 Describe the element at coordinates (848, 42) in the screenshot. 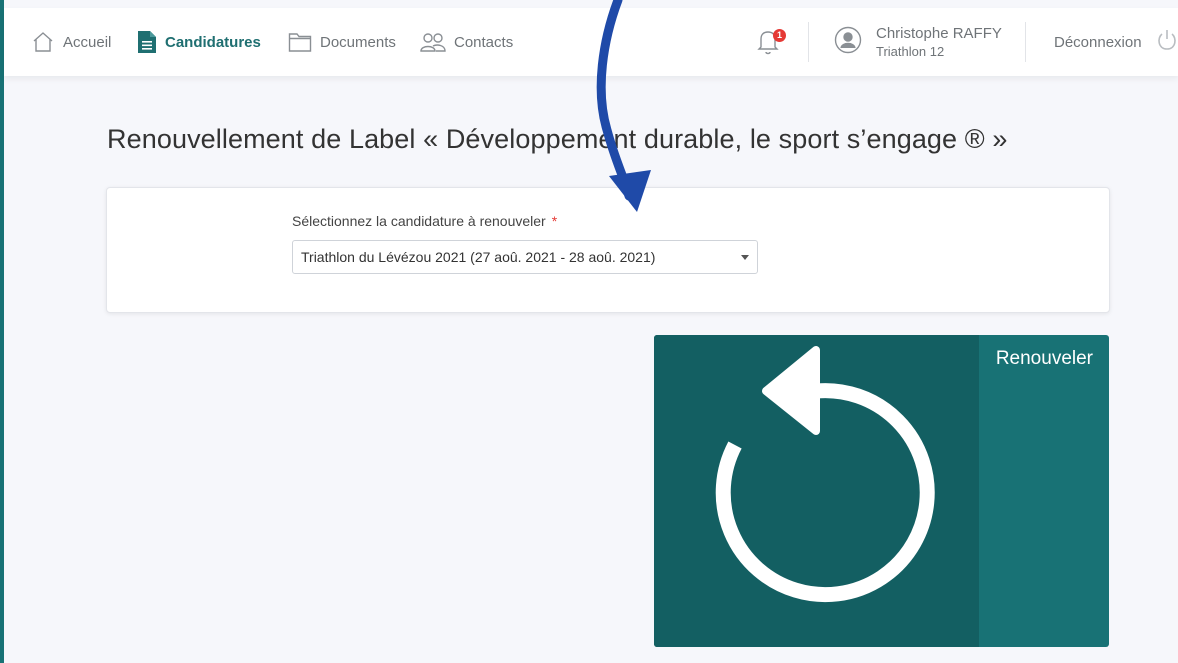

I see `user-avatar-icon` at that location.